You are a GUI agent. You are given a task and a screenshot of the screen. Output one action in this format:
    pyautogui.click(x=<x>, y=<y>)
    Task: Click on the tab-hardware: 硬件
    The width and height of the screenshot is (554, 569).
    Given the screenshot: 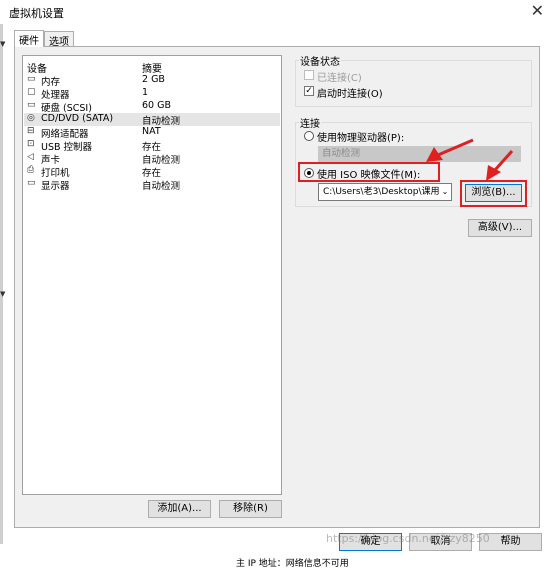 What is the action you would take?
    pyautogui.click(x=29, y=38)
    